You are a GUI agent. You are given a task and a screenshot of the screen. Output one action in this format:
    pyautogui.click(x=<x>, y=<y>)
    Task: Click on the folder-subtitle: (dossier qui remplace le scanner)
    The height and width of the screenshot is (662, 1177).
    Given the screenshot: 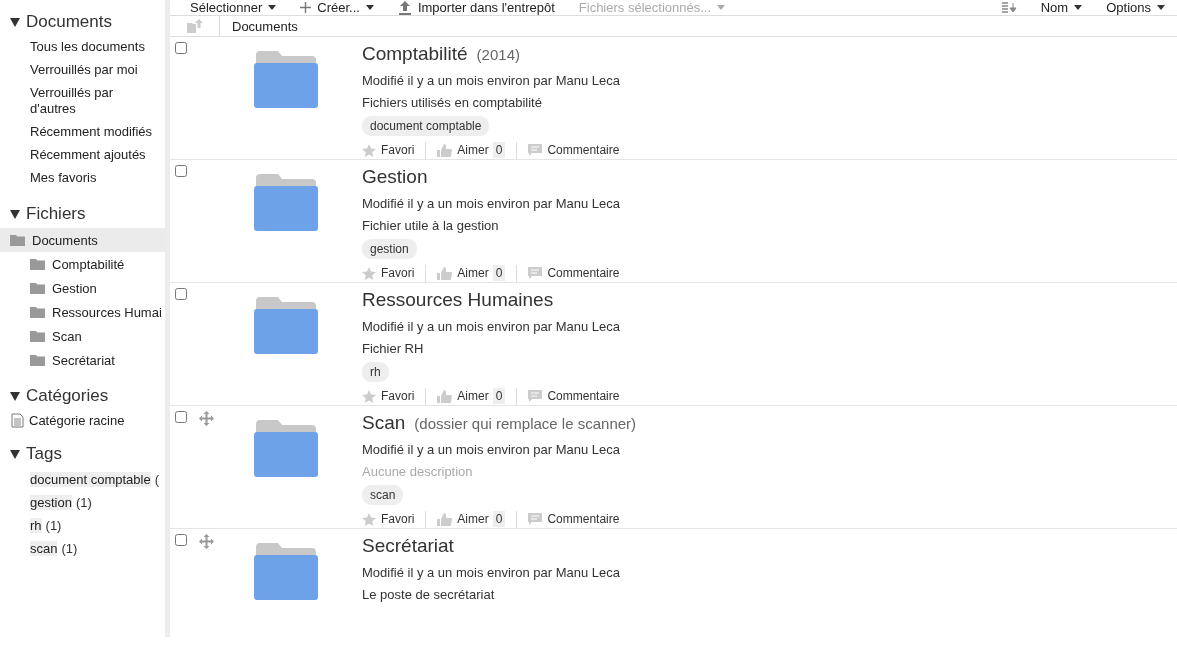 What is the action you would take?
    pyautogui.click(x=525, y=423)
    